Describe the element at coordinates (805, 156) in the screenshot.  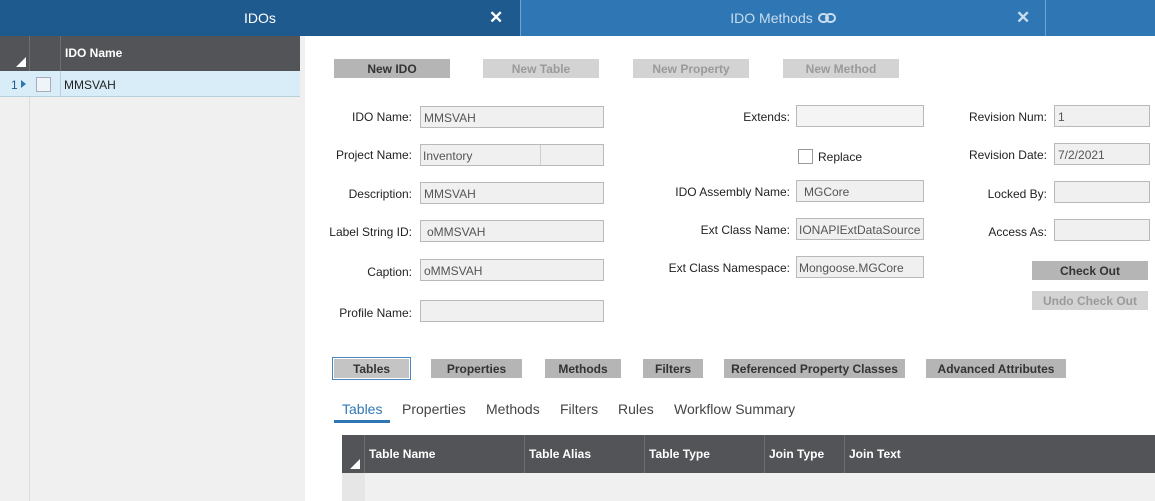
I see `replace-checkbox` at that location.